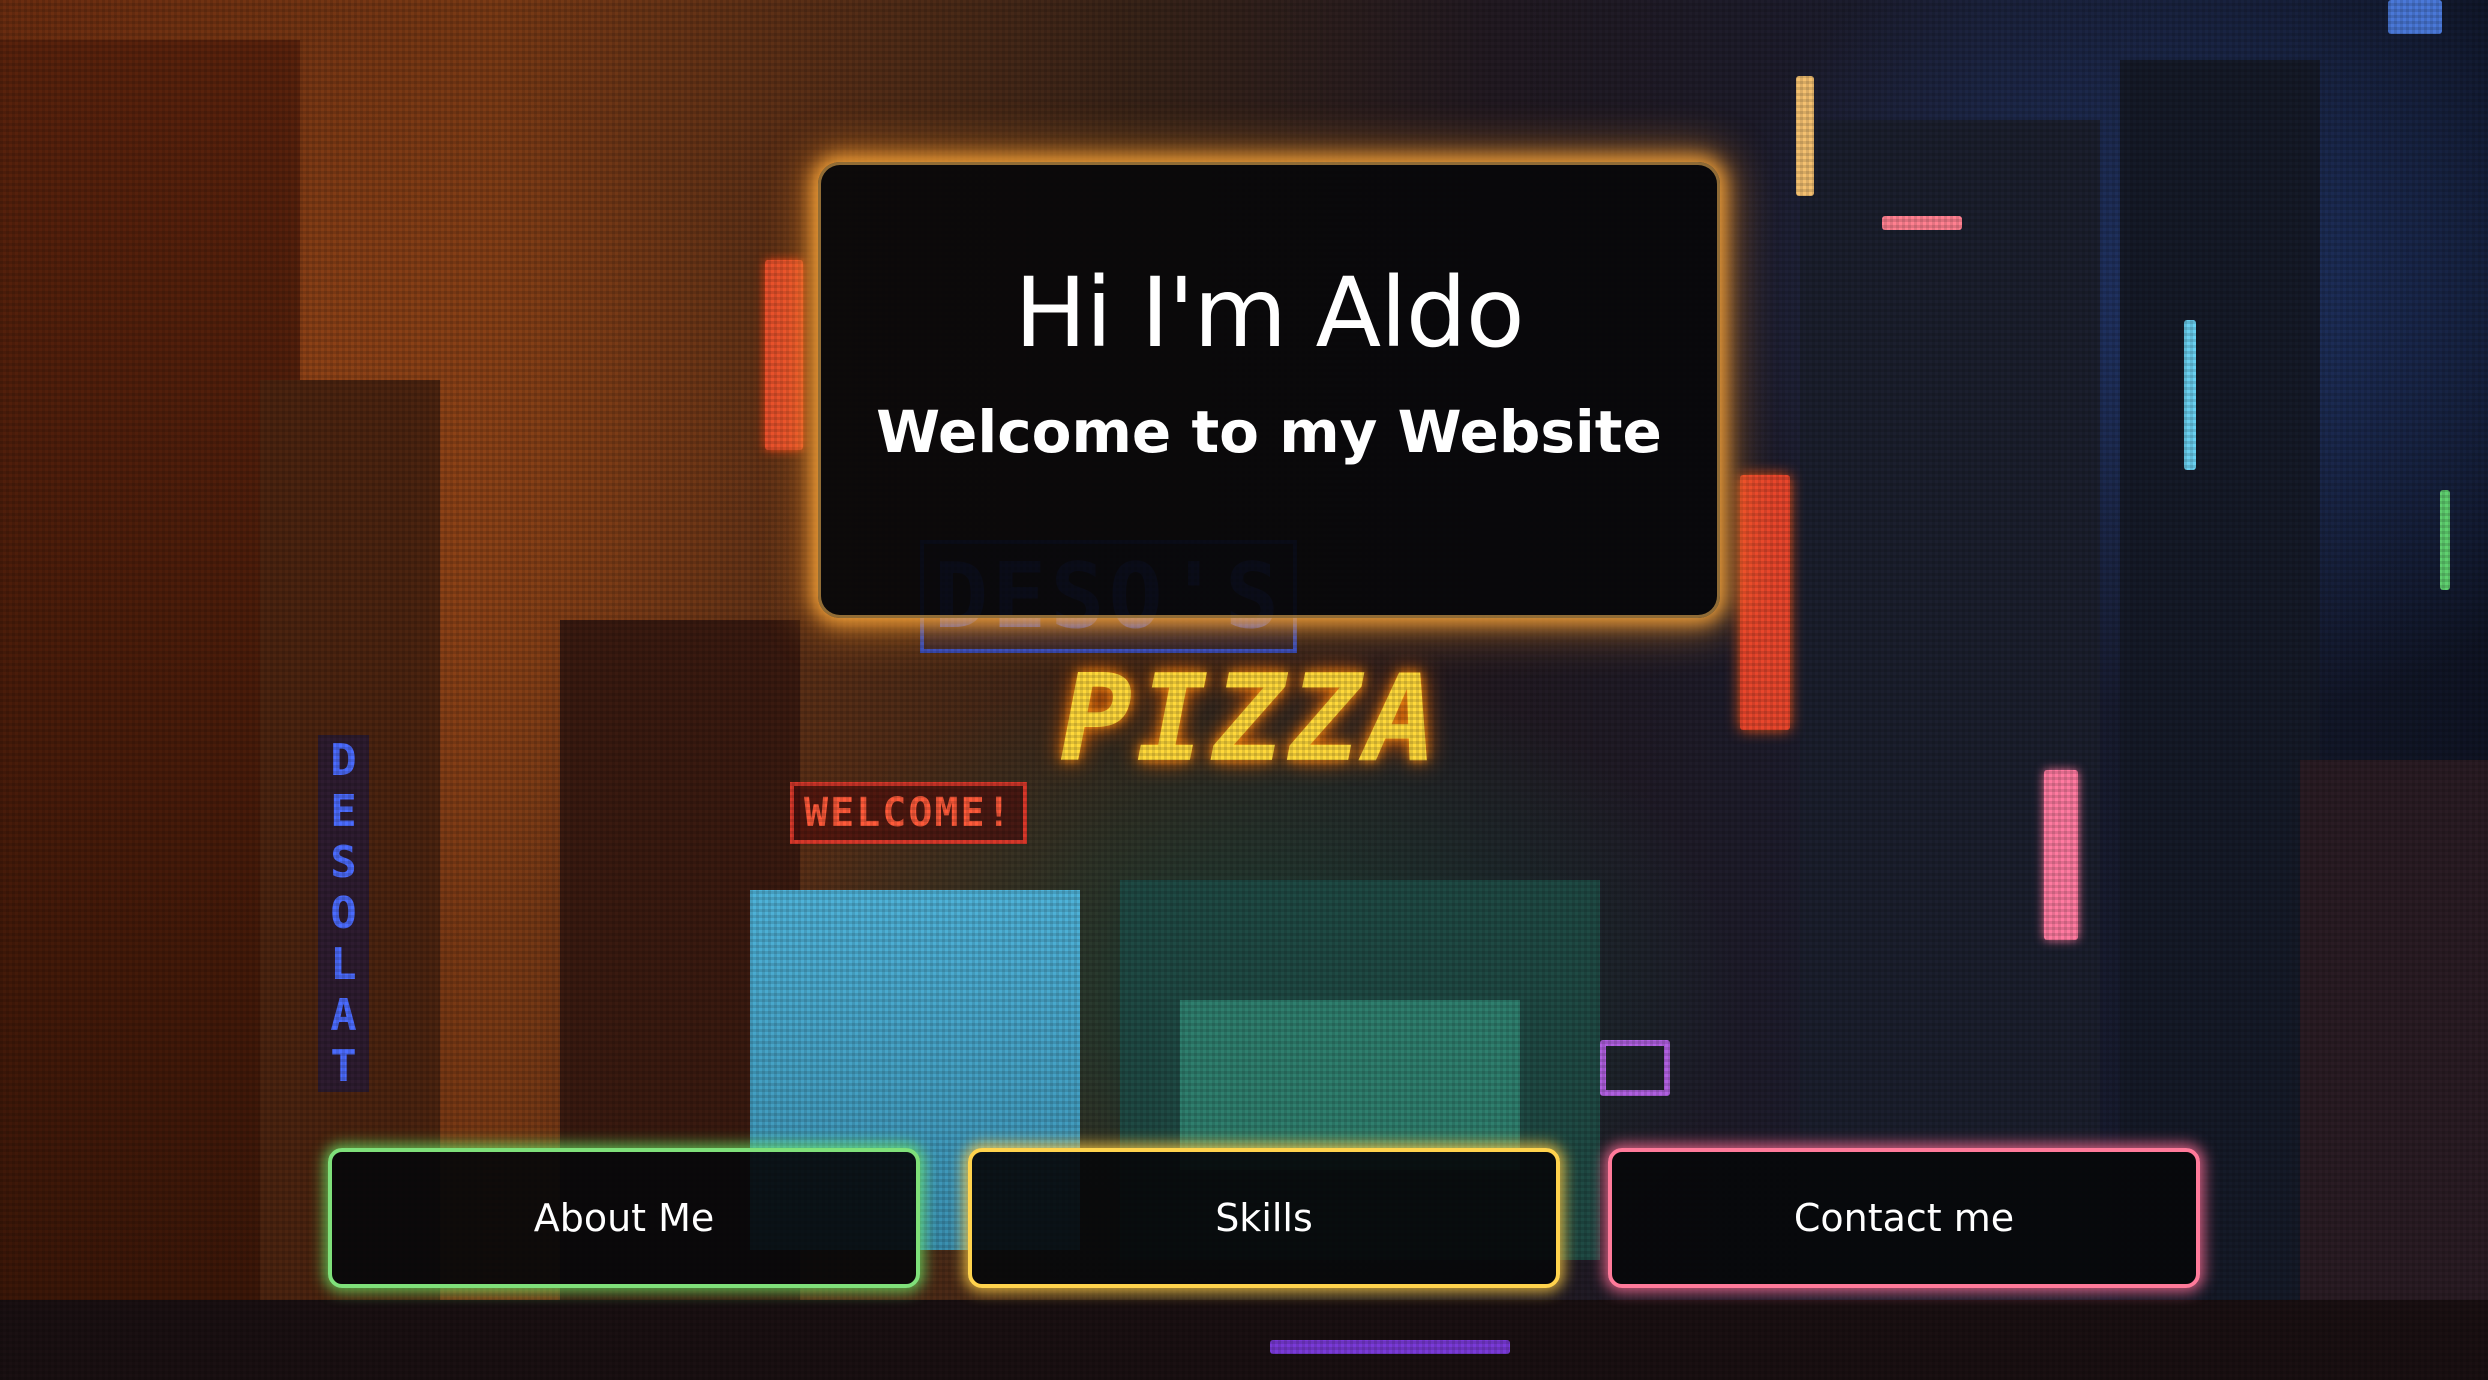  Describe the element at coordinates (2190, 395) in the screenshot. I see `neon-strip-cyan` at that location.